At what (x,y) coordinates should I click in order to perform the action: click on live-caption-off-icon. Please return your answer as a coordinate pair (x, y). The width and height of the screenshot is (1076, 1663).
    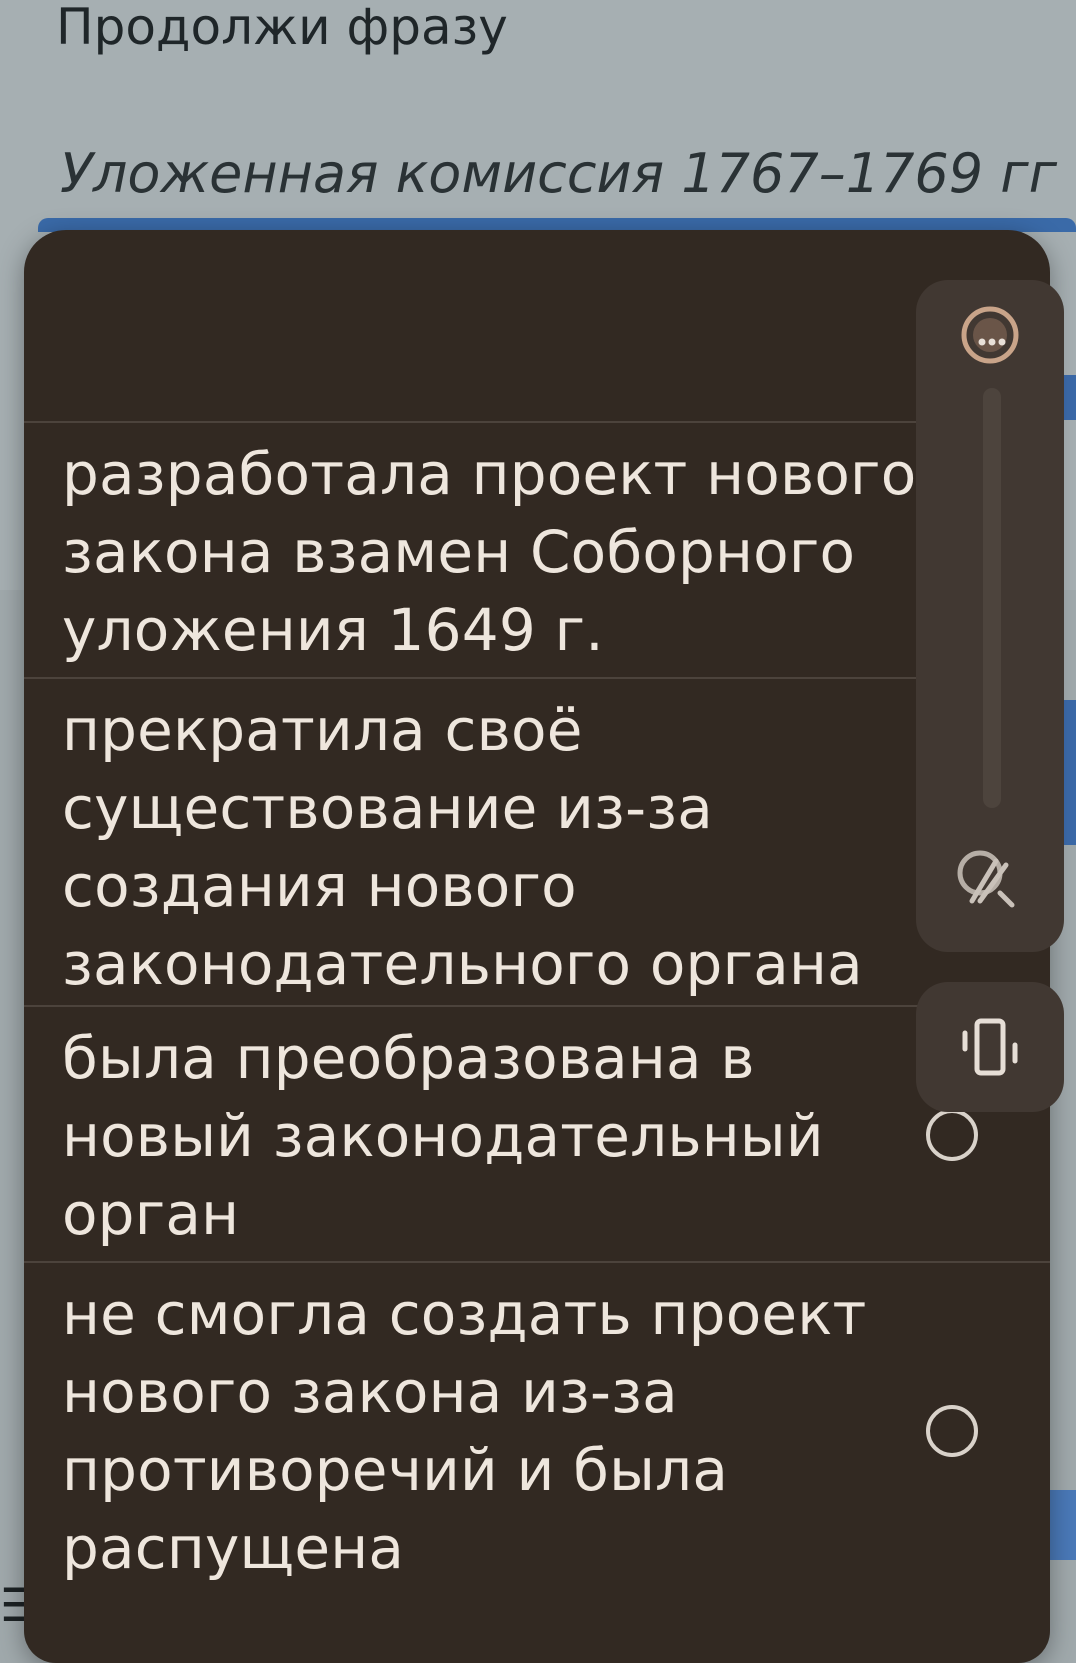
    Looking at the image, I should click on (988, 881).